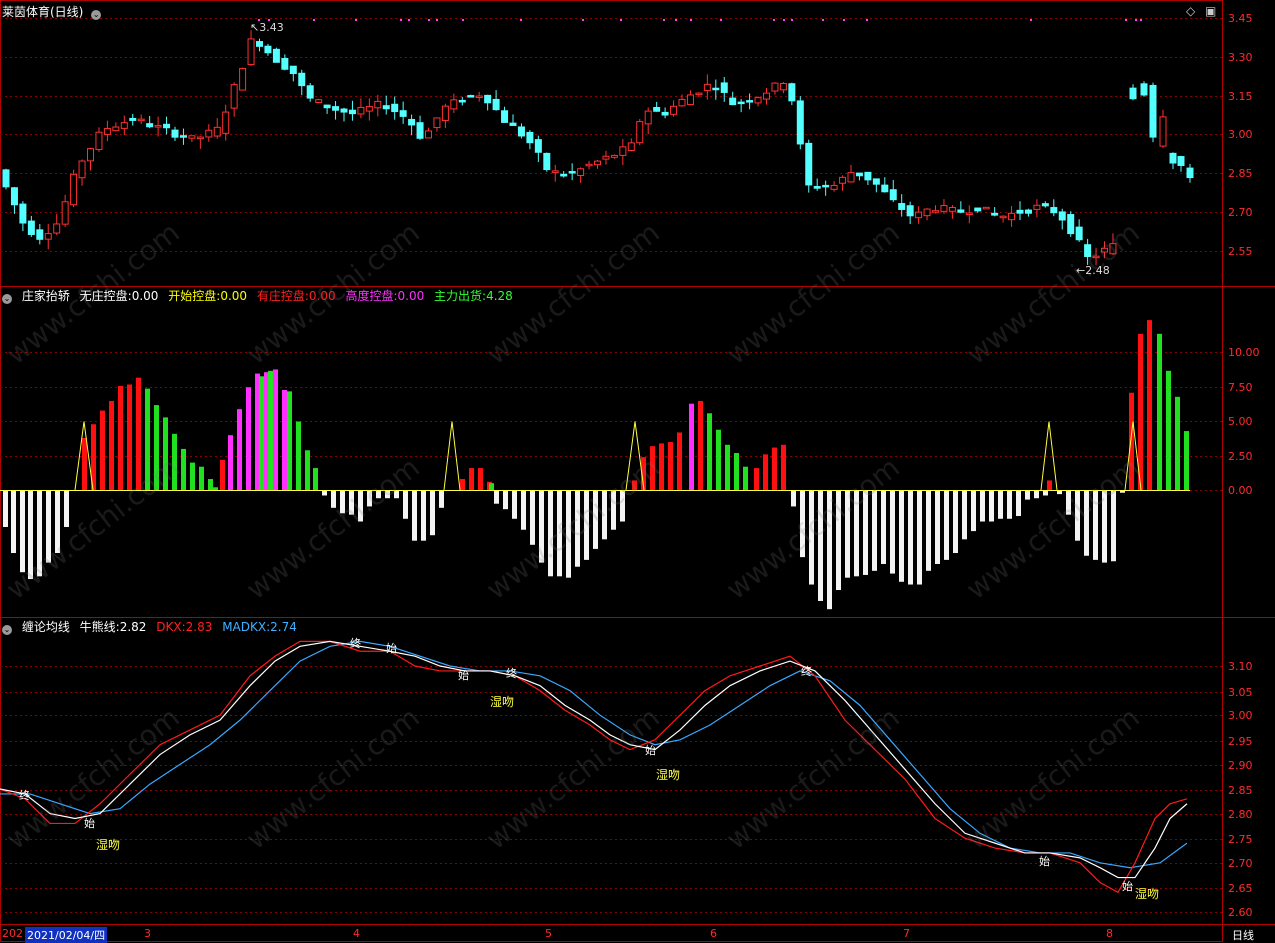 This screenshot has height=943, width=1275. Describe the element at coordinates (1190, 11) in the screenshot. I see `diamond-icon: ◇` at that location.